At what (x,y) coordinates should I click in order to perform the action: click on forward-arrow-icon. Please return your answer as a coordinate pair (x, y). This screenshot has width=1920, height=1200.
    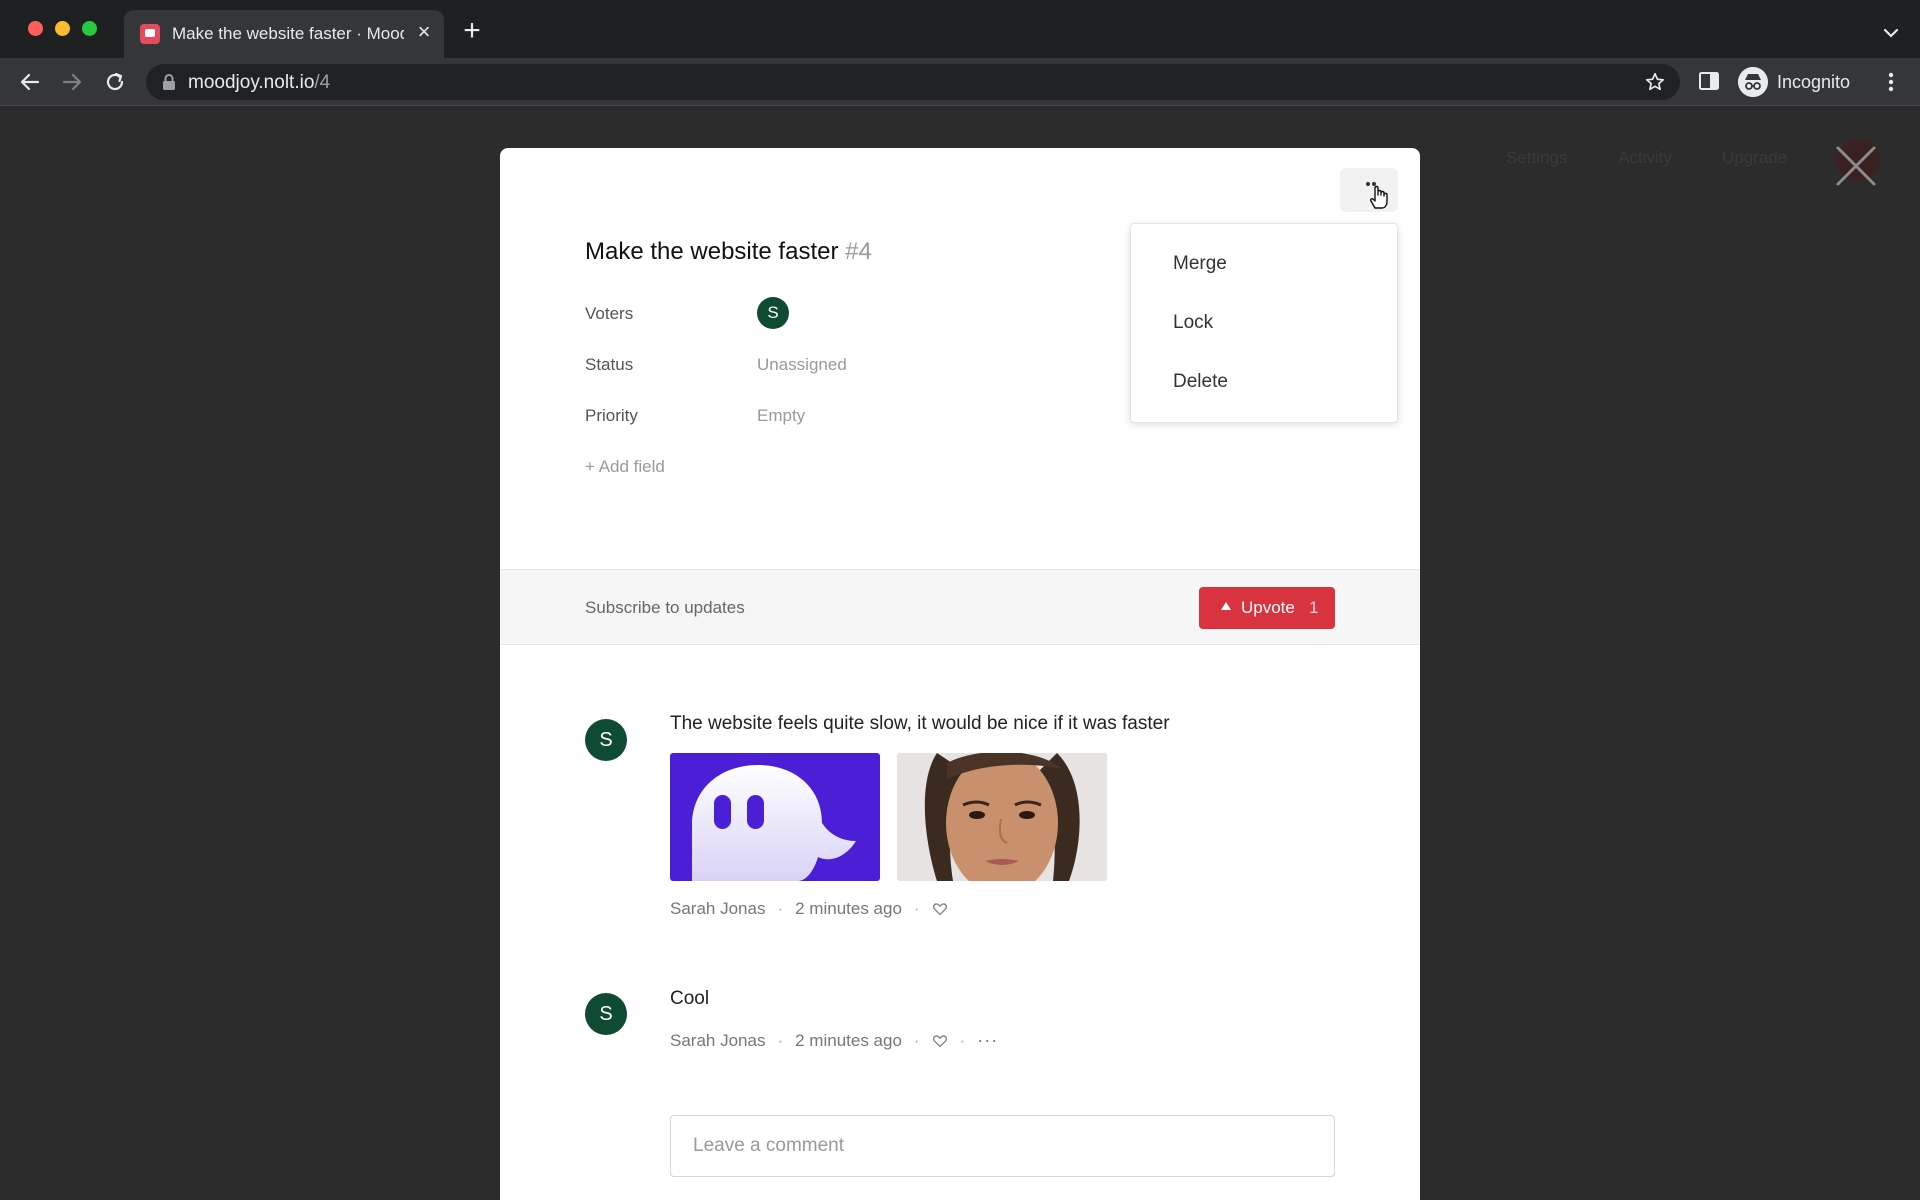
    Looking at the image, I should click on (72, 82).